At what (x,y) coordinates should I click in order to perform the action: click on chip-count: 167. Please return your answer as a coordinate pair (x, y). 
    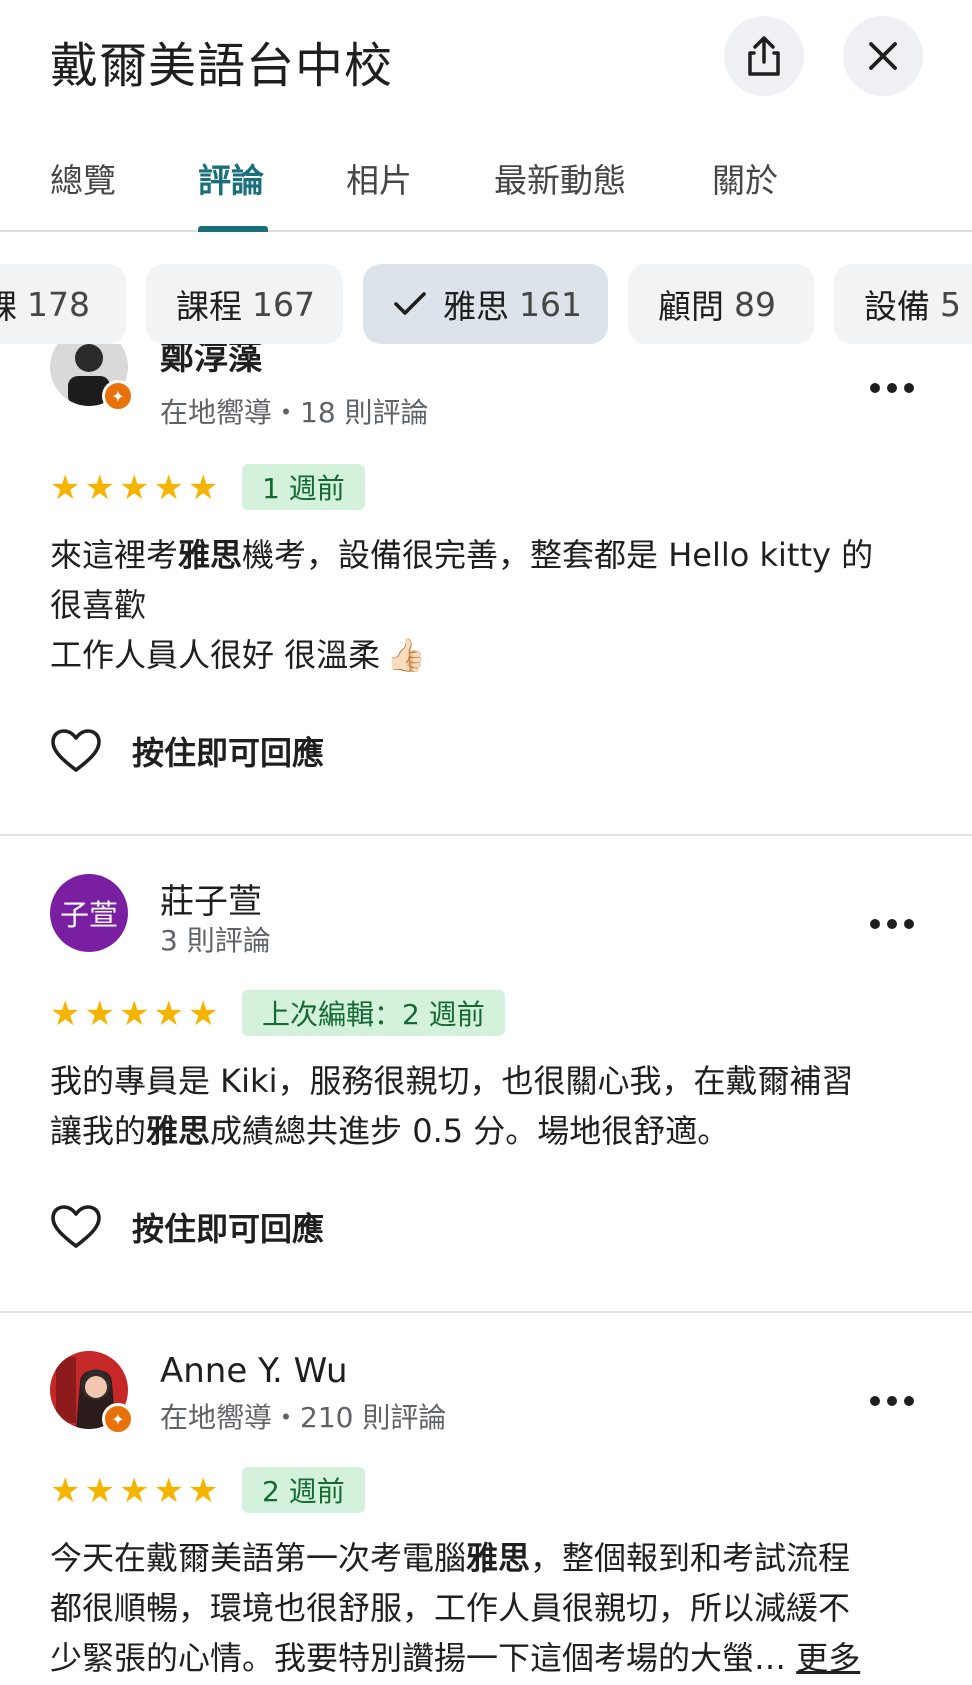
    Looking at the image, I should click on (283, 304).